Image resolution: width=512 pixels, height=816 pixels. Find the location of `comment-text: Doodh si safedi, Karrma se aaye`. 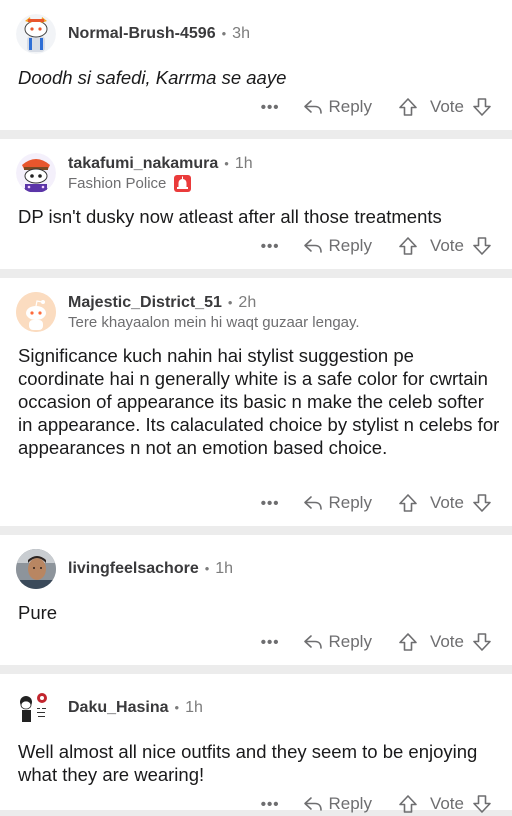

comment-text: Doodh si safedi, Karrma se aaye is located at coordinates (152, 77).